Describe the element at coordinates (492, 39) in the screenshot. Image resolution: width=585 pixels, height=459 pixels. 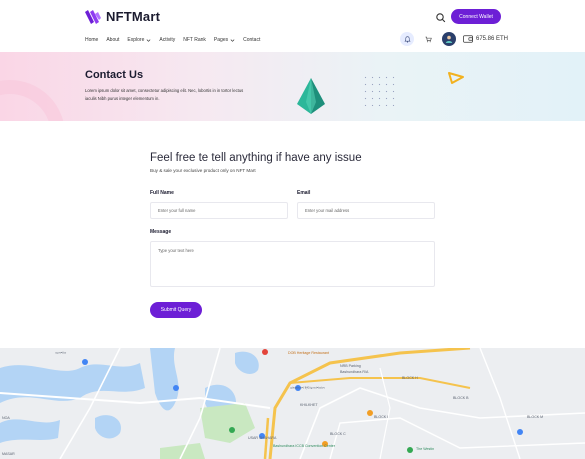
I see `wallet-balance-value: 675.86 ETH` at that location.